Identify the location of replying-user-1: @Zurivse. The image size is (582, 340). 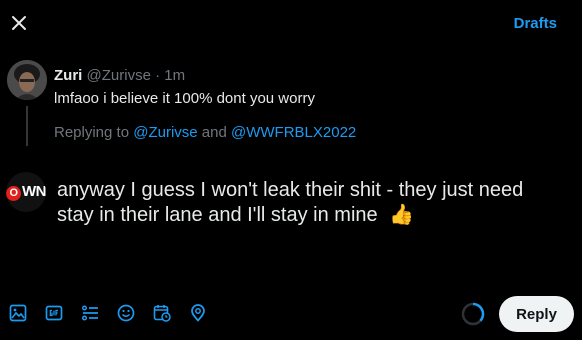
(165, 132).